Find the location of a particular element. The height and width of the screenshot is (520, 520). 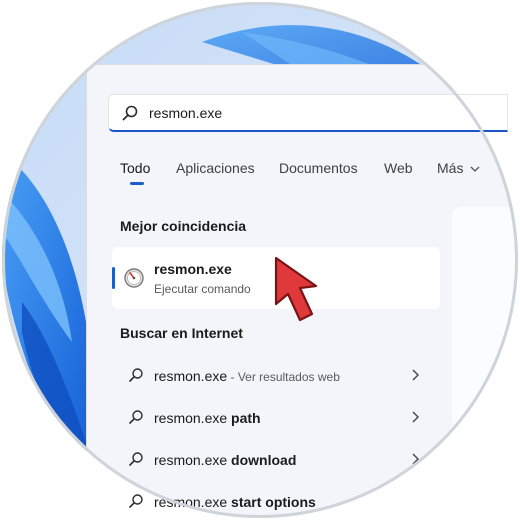

tab-documentos: Documentos is located at coordinates (318, 168).